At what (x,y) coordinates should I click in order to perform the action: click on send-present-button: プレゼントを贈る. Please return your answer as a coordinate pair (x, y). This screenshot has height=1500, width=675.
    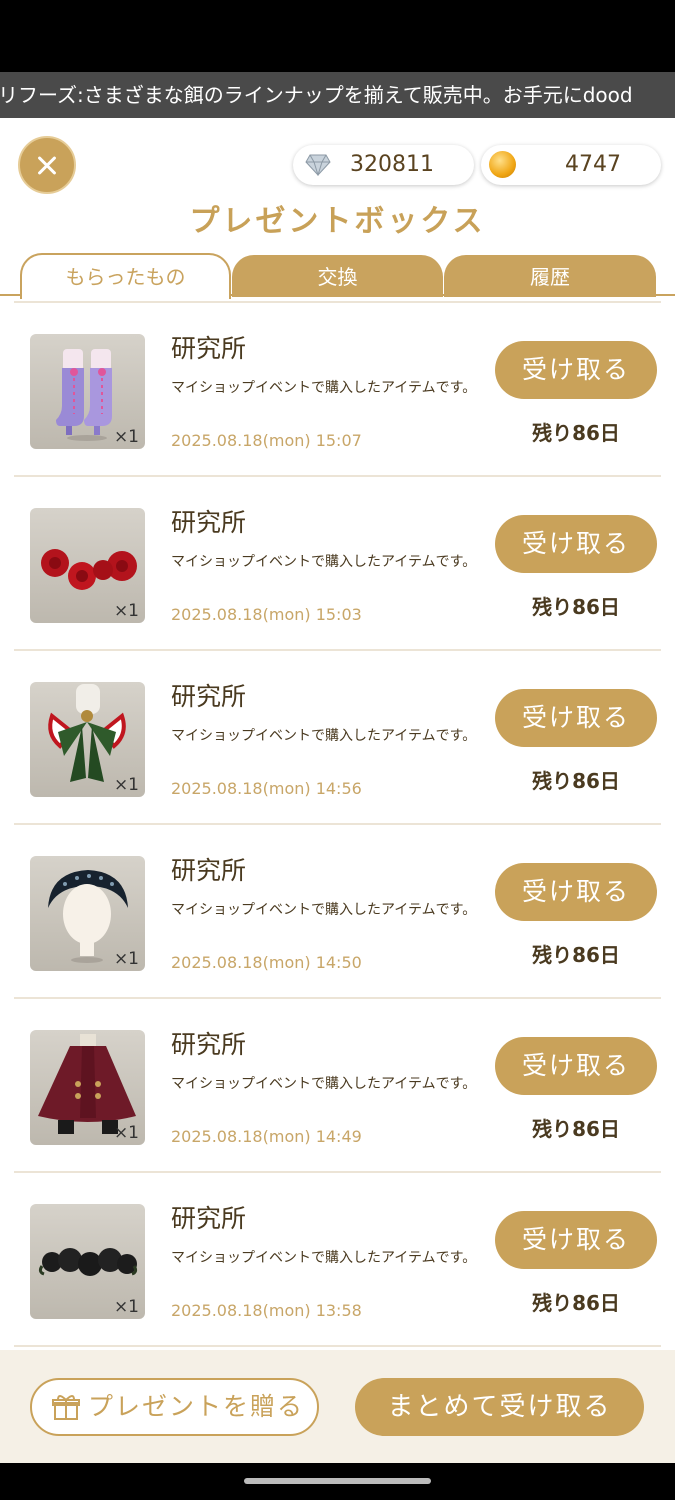
    Looking at the image, I should click on (174, 1407).